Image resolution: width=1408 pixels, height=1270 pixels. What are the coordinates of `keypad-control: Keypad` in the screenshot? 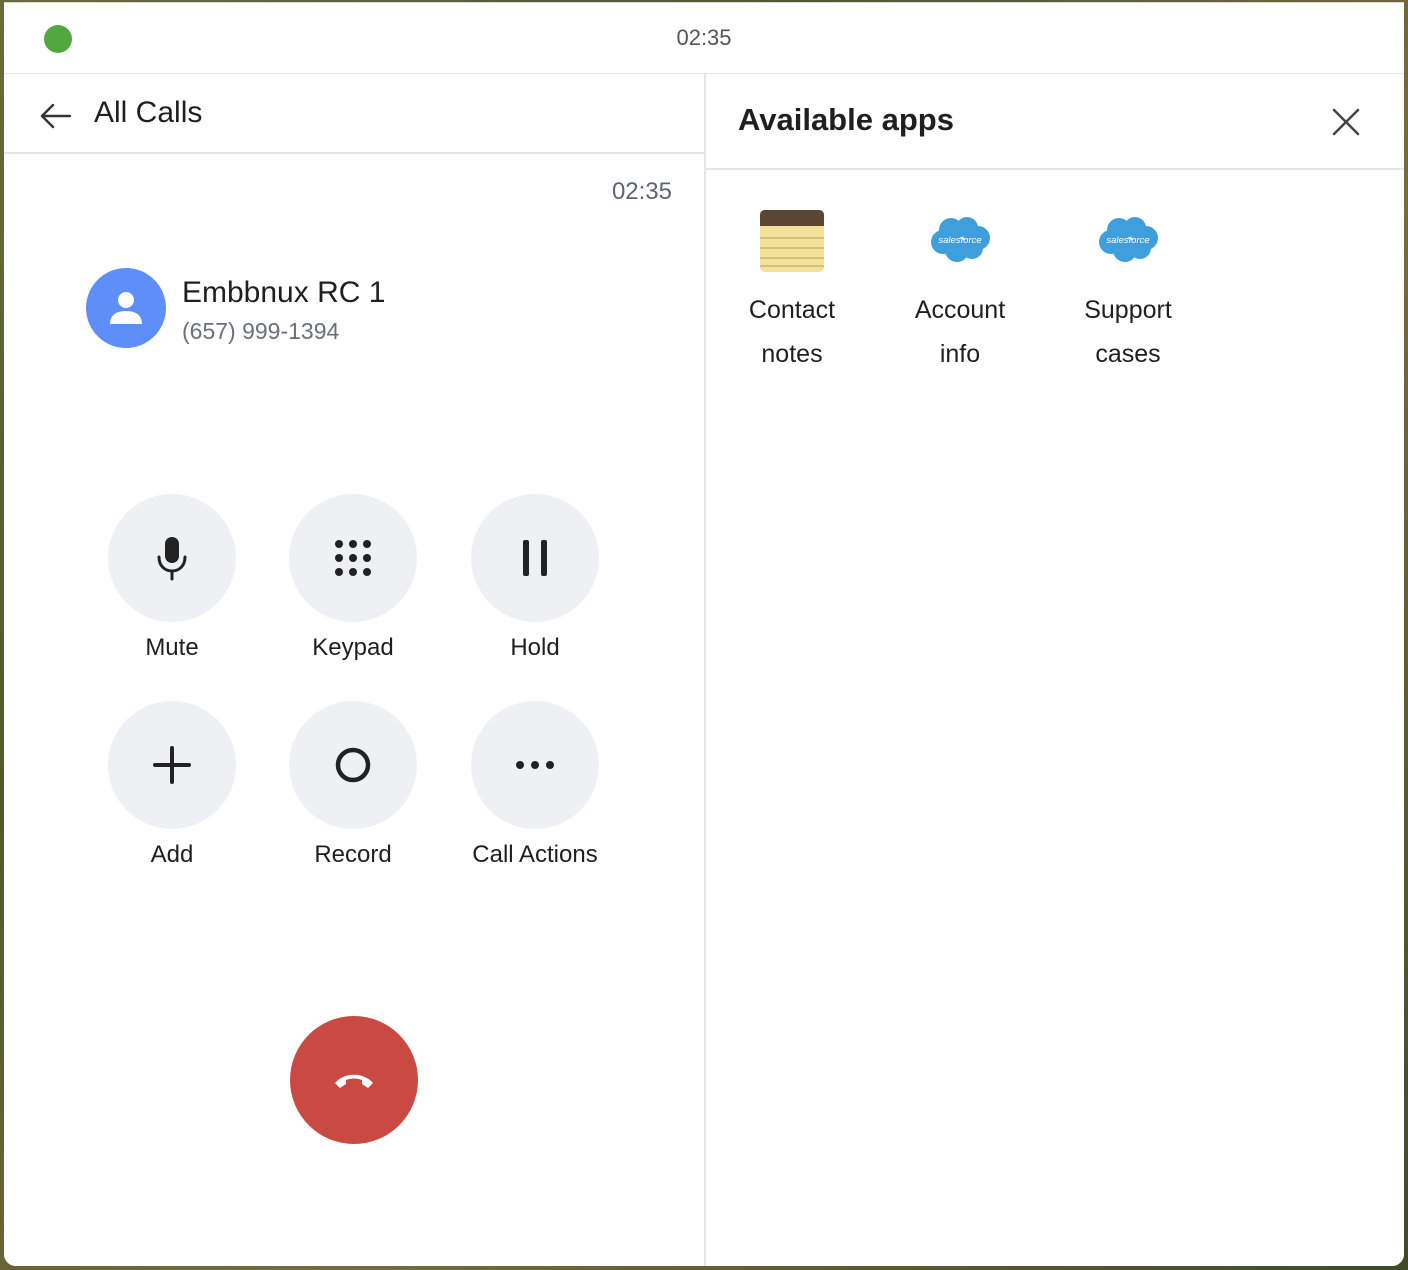 It's located at (353, 578).